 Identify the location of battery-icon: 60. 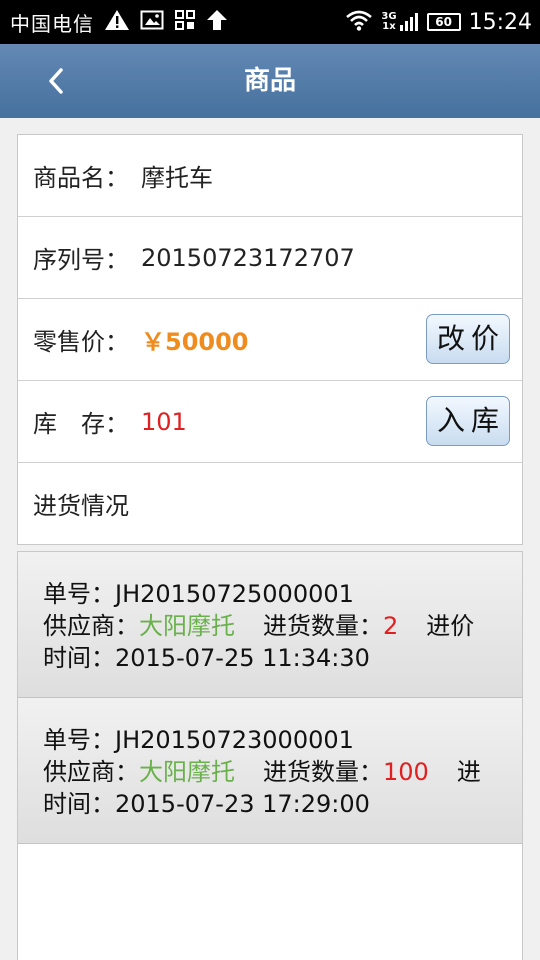
(443, 22).